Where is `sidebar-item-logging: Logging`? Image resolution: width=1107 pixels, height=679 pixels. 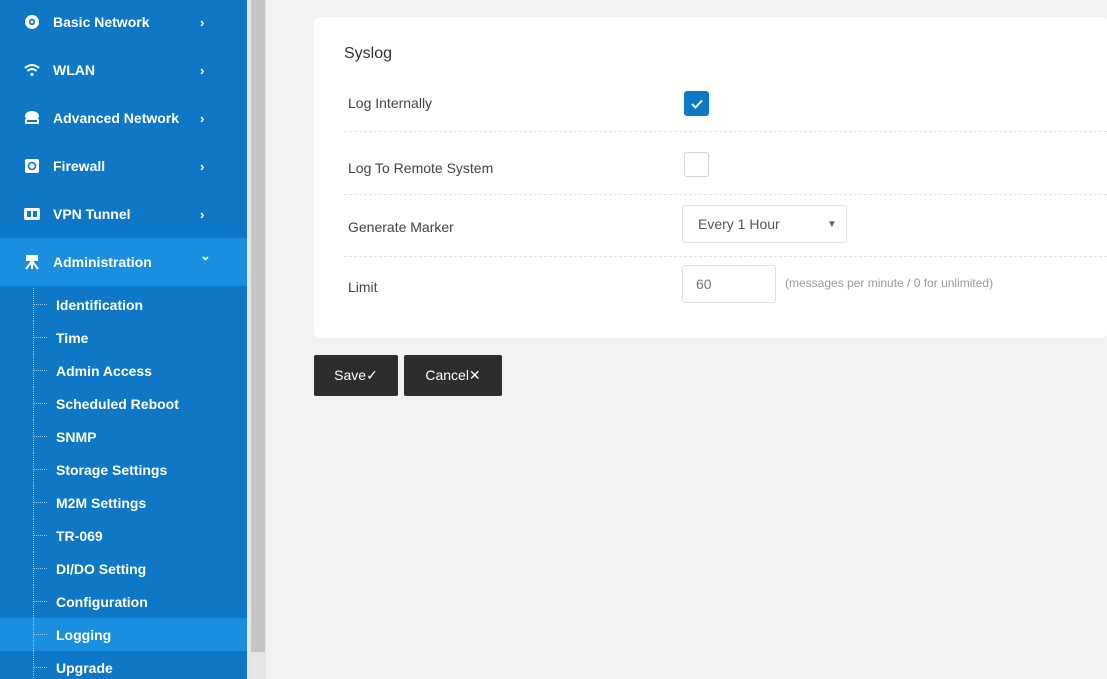
sidebar-item-logging: Logging is located at coordinates (123, 634).